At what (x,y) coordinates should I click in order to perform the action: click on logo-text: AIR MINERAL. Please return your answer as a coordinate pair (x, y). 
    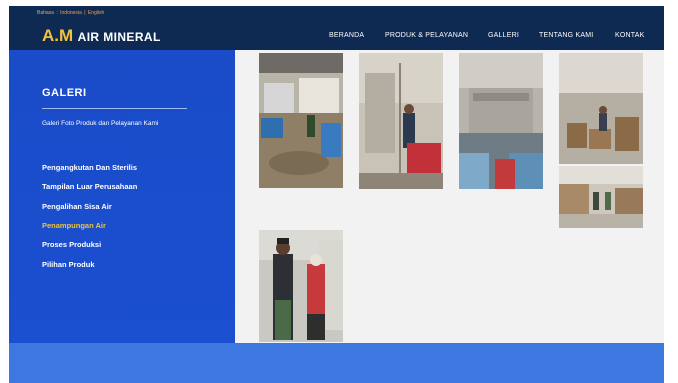
    Looking at the image, I should click on (119, 37).